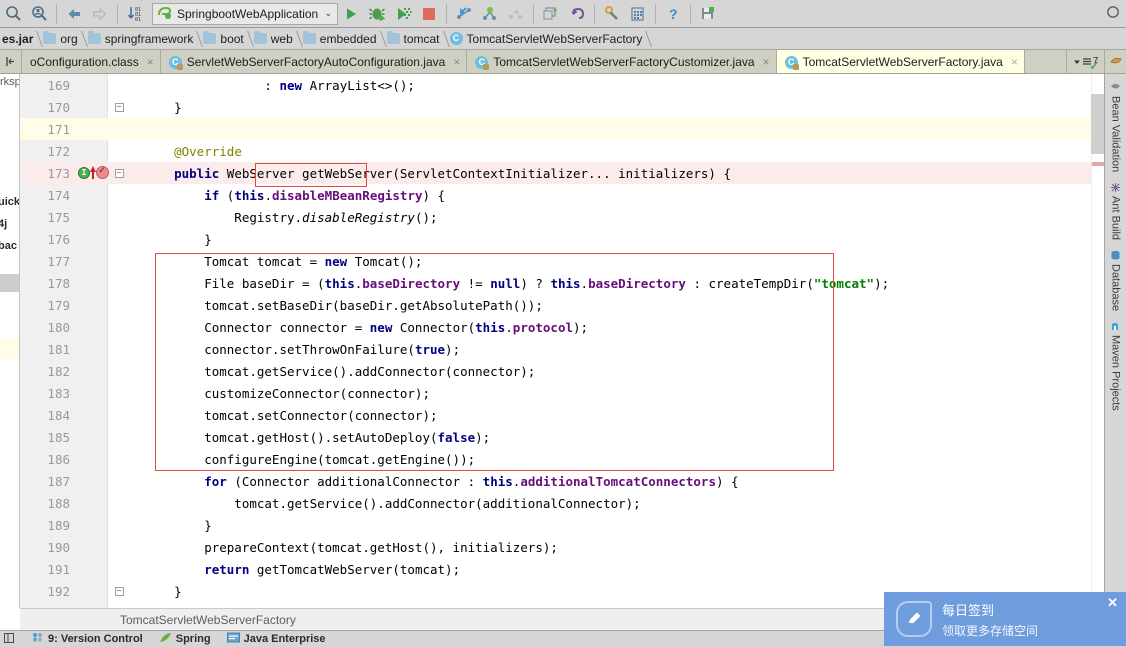 This screenshot has width=1126, height=647. What do you see at coordinates (280, 393) in the screenshot?
I see `code-text: customizeConnector(connector);` at bounding box center [280, 393].